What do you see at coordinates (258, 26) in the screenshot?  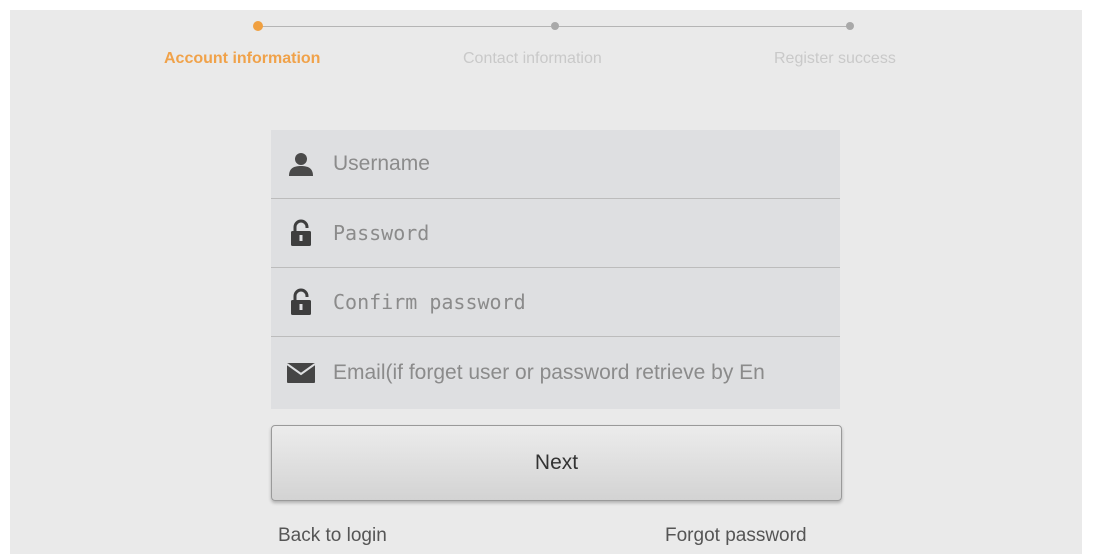 I see `step-dot-account` at bounding box center [258, 26].